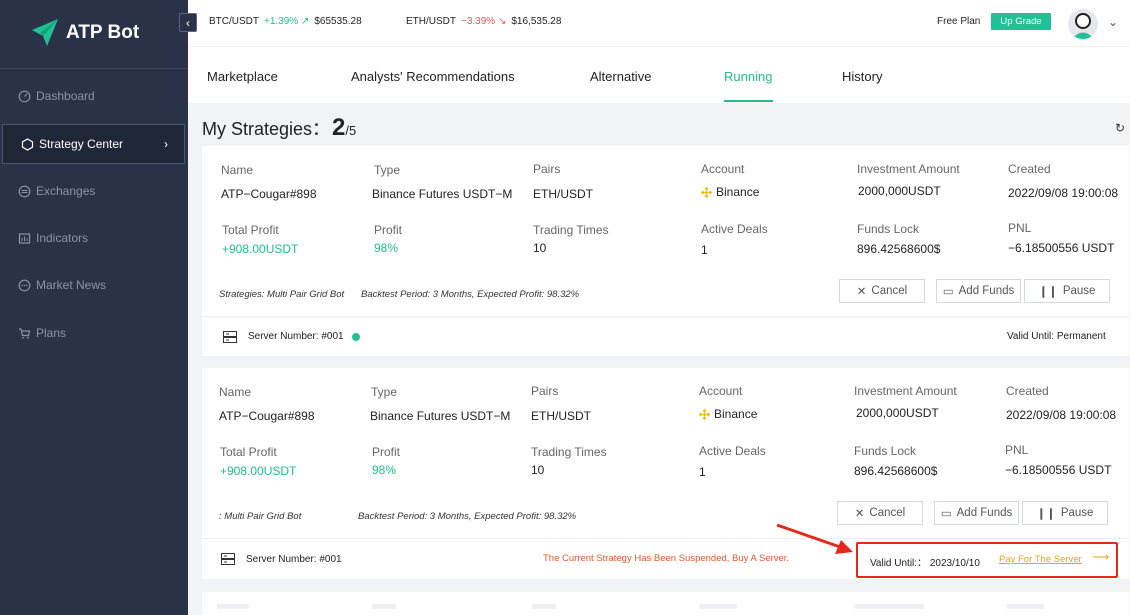 The height and width of the screenshot is (615, 1130). I want to click on sidebar-item-label: Strategy Center, so click(81, 144).